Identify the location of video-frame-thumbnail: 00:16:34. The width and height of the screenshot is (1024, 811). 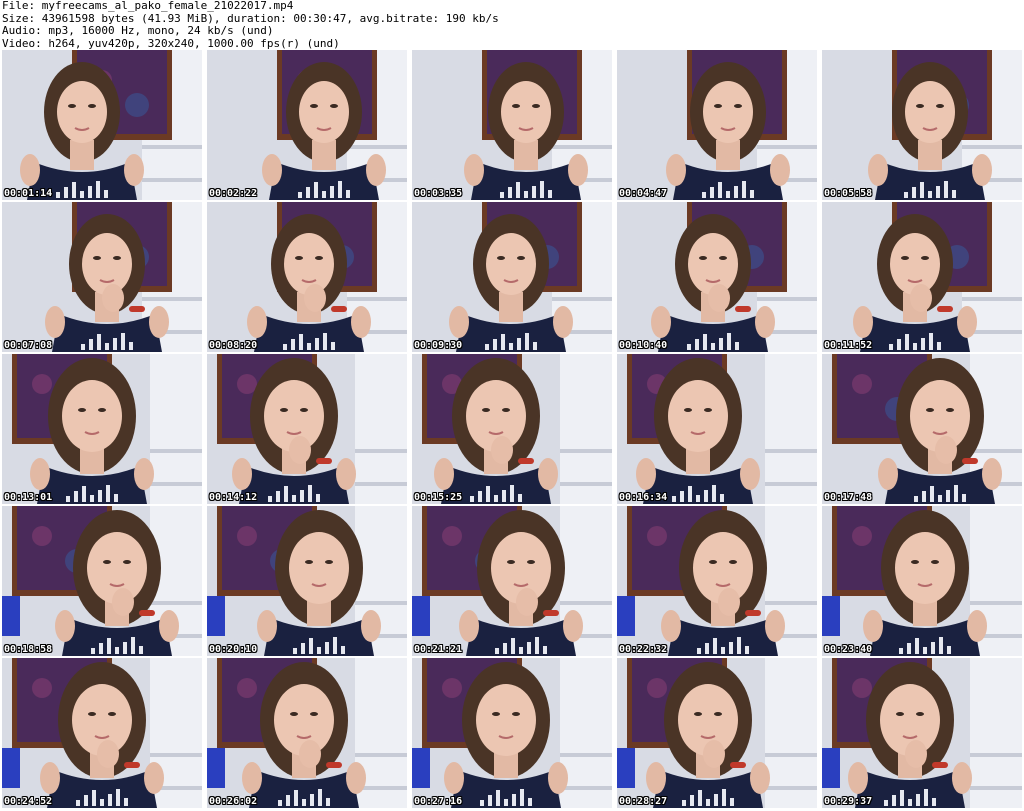
(717, 429).